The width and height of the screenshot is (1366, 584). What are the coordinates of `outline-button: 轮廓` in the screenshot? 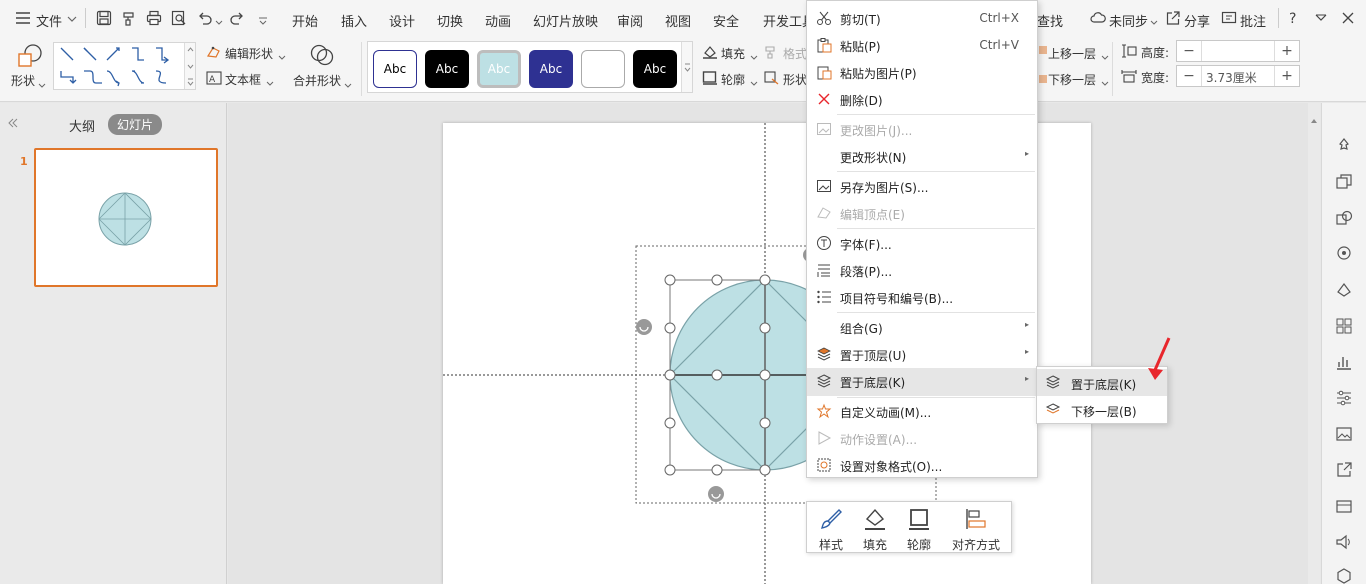 It's located at (733, 79).